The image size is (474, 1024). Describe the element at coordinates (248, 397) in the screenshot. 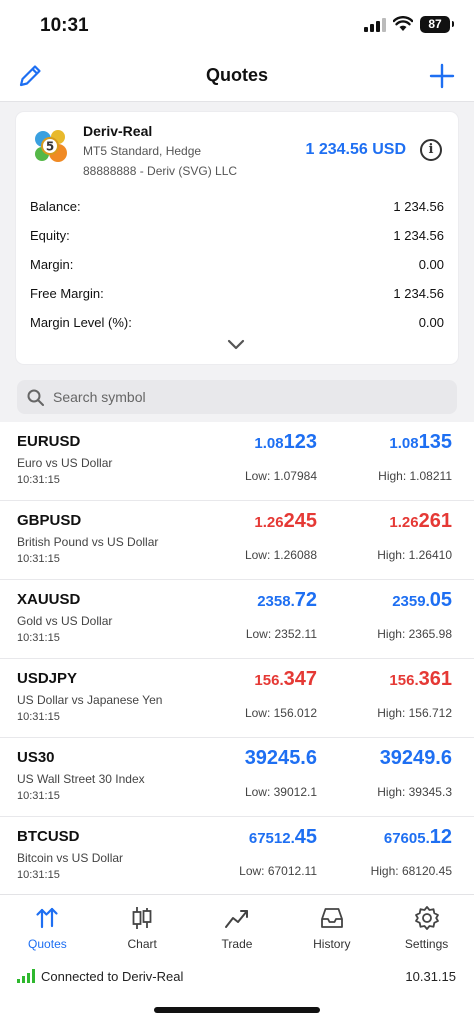

I see `search-symbol-input` at that location.